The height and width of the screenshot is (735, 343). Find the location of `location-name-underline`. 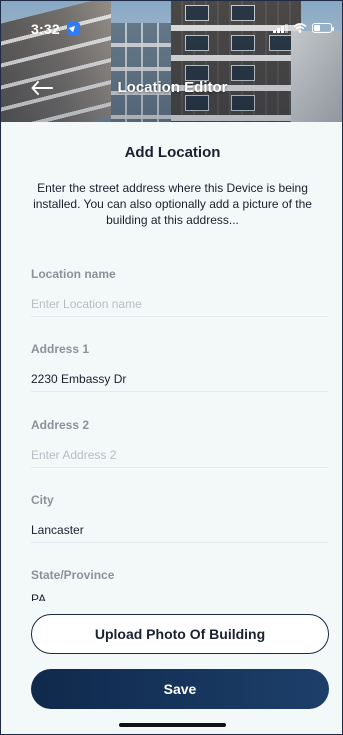

location-name-underline is located at coordinates (179, 307).